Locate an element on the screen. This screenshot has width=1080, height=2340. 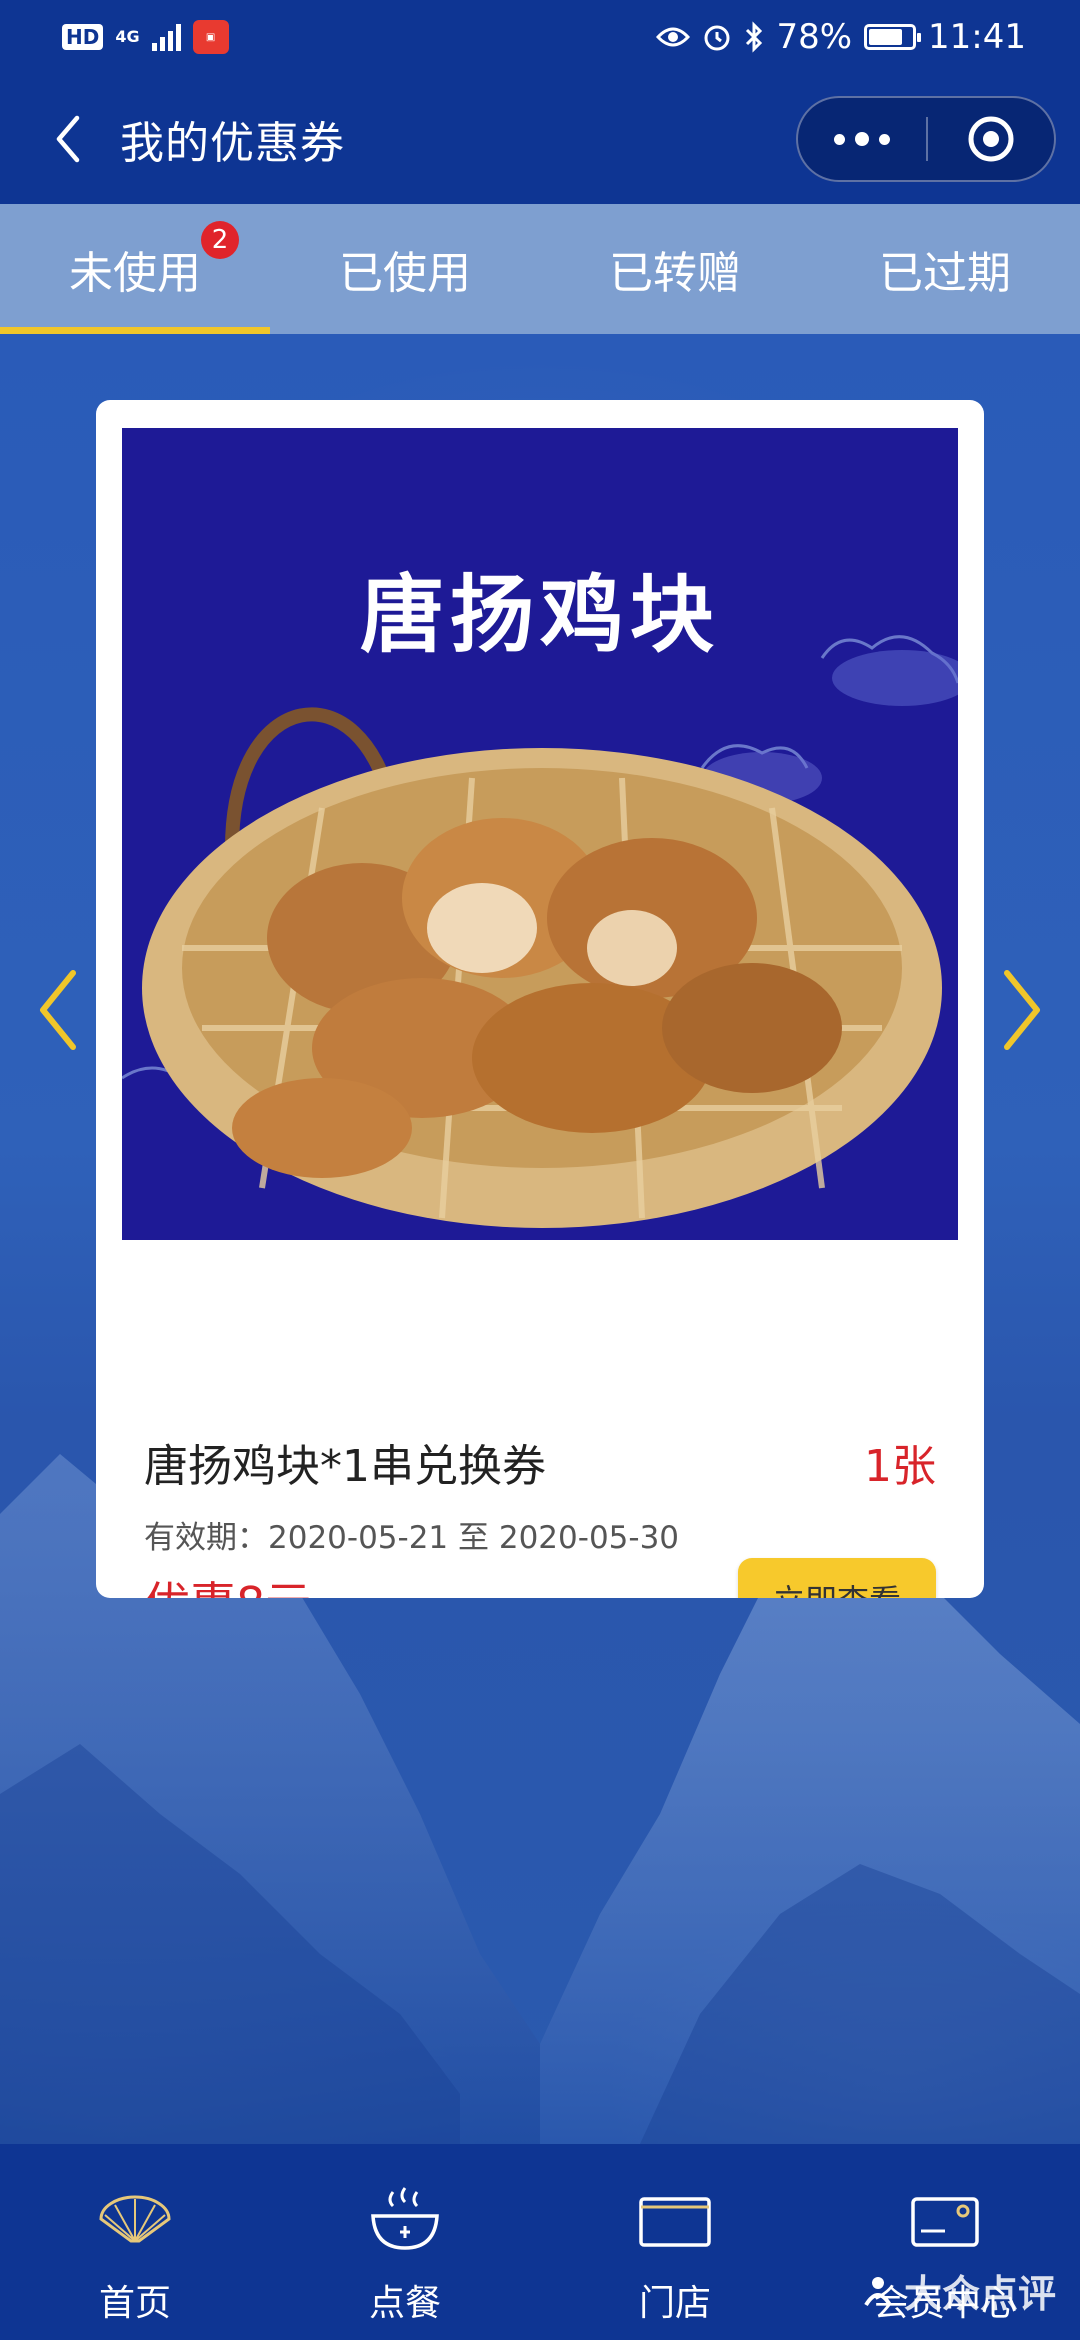
tab-used: 已使用 is located at coordinates (405, 269).